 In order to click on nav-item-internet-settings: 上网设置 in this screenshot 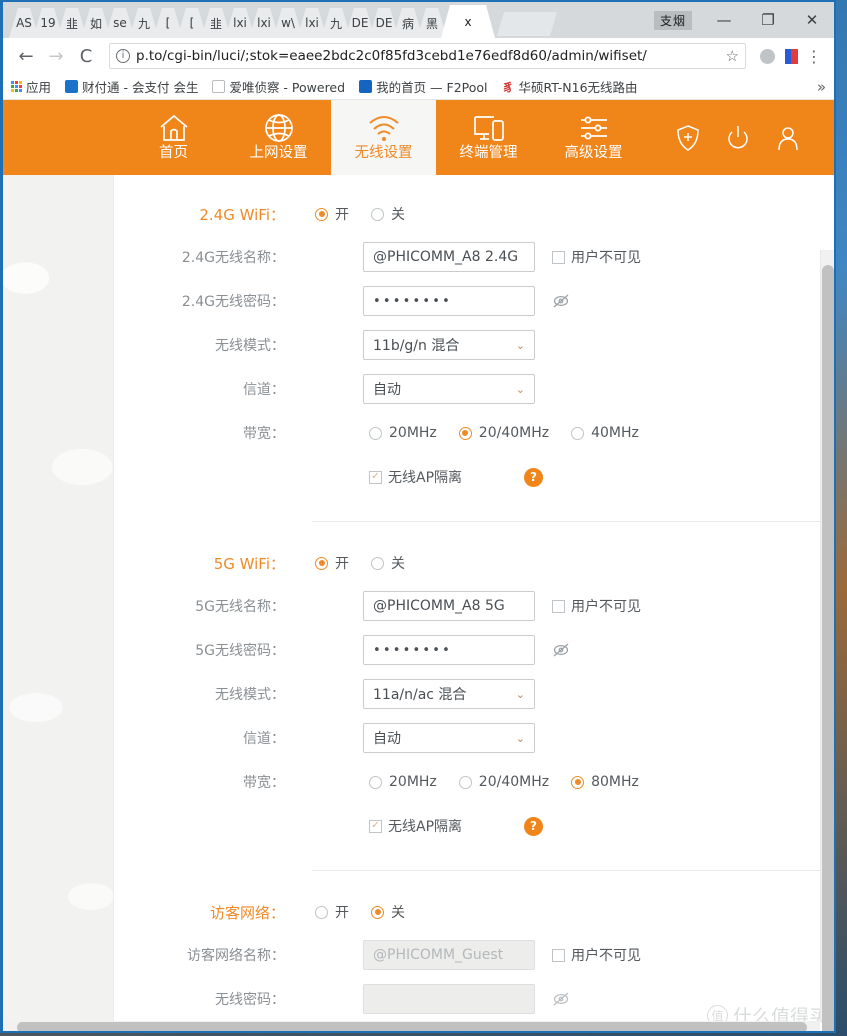, I will do `click(278, 137)`.